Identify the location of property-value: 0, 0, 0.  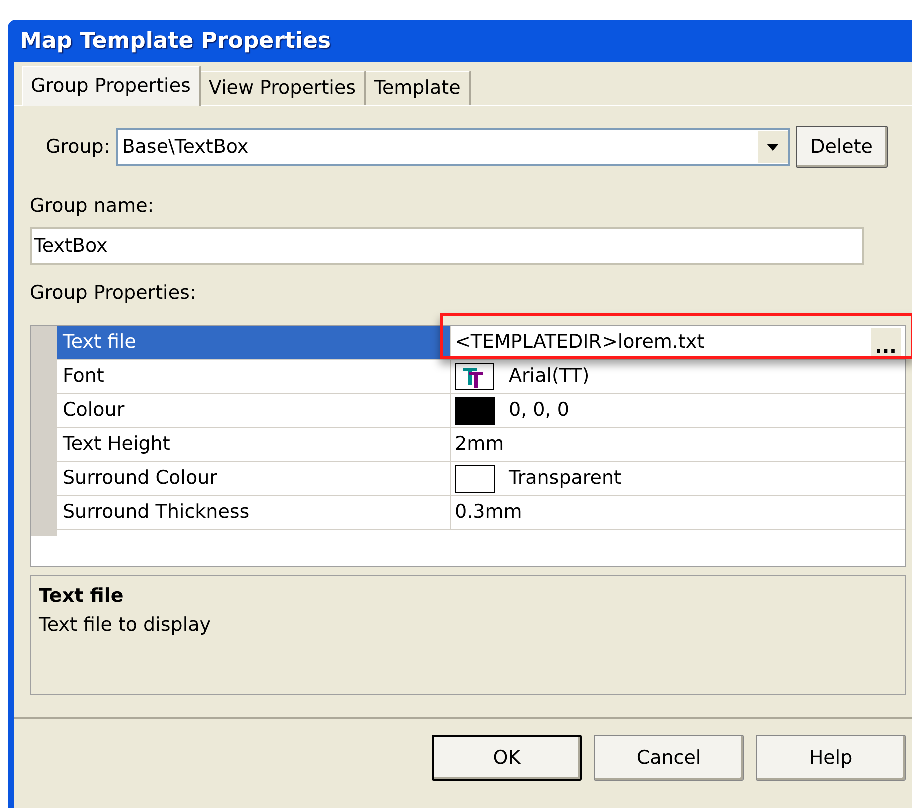
(539, 411).